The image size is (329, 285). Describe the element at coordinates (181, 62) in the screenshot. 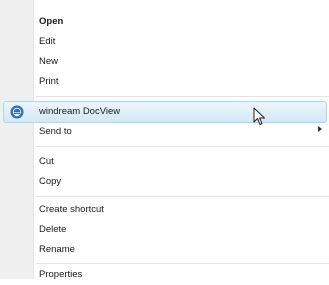

I see `menu-item-new: New` at that location.